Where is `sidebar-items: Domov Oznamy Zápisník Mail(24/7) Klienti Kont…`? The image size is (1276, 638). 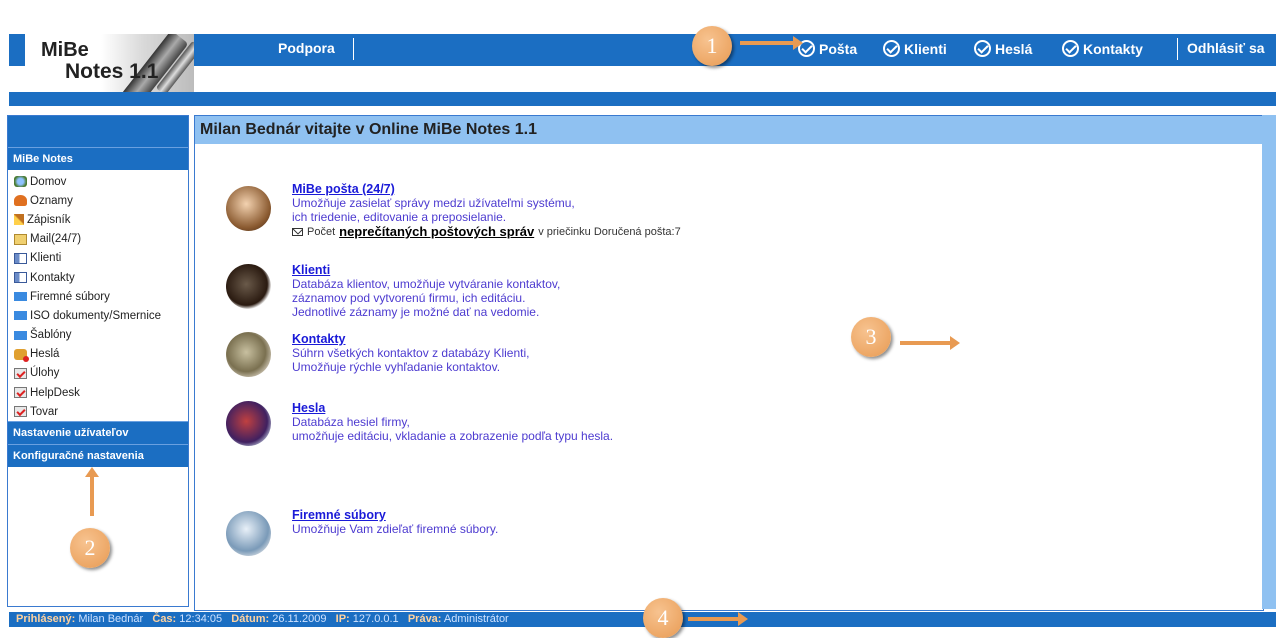
sidebar-items: Domov Oznamy Zápisník Mail(24/7) Klienti Kont… is located at coordinates (98, 295).